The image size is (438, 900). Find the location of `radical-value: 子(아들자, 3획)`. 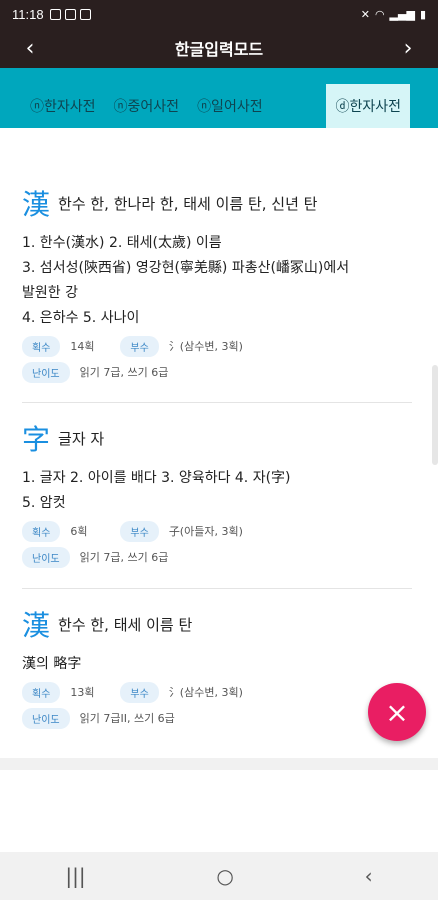

radical-value: 子(아들자, 3획) is located at coordinates (205, 531).